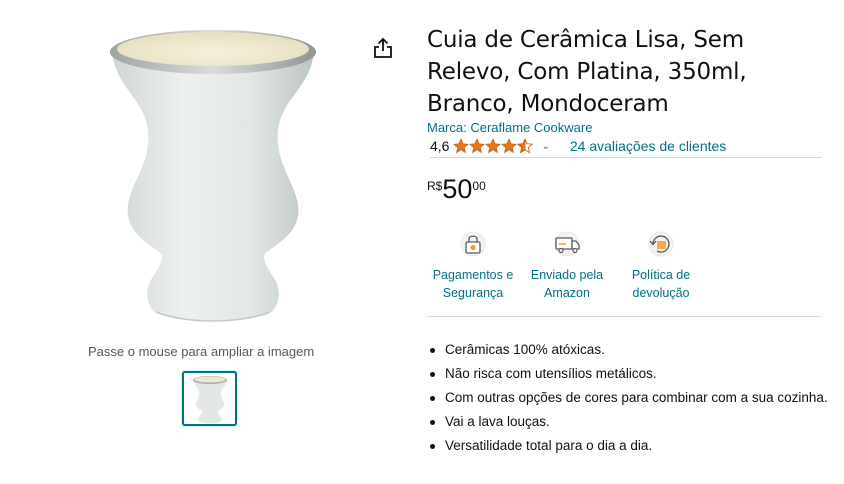  What do you see at coordinates (509, 127) in the screenshot?
I see `brand-link: Marca: Ceraflame Cookware` at bounding box center [509, 127].